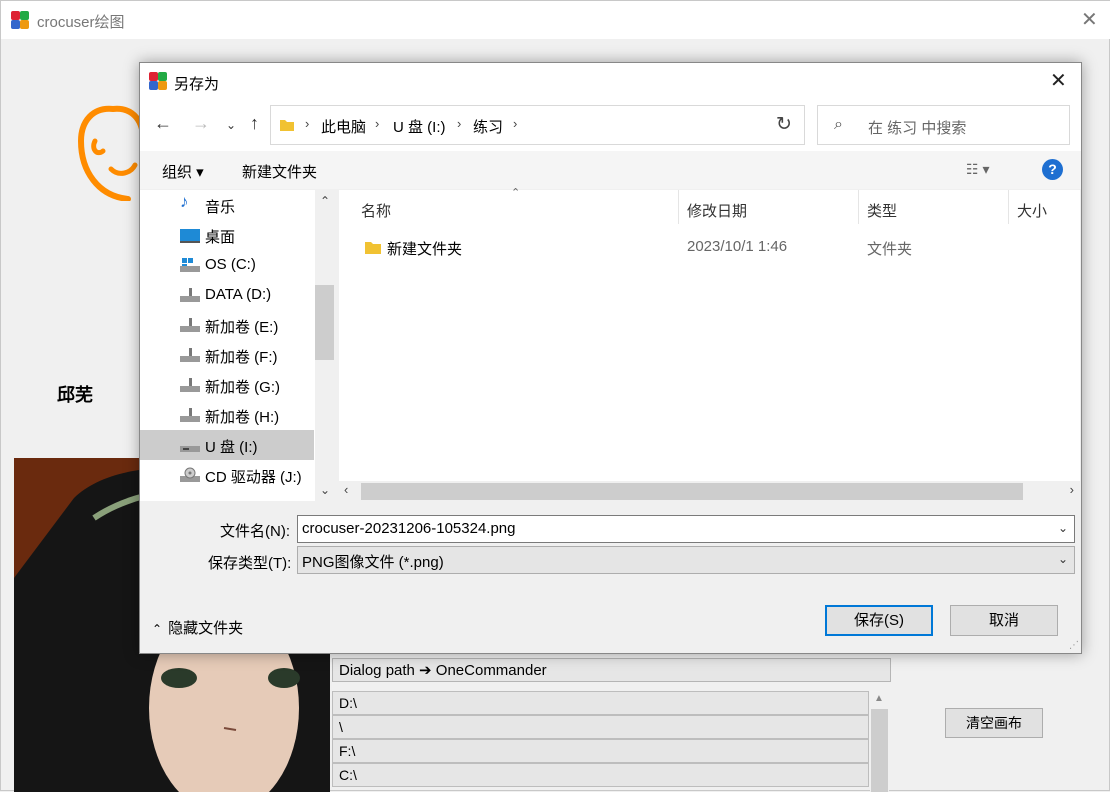  What do you see at coordinates (882, 210) in the screenshot?
I see `column-header-type: 类型` at bounding box center [882, 210].